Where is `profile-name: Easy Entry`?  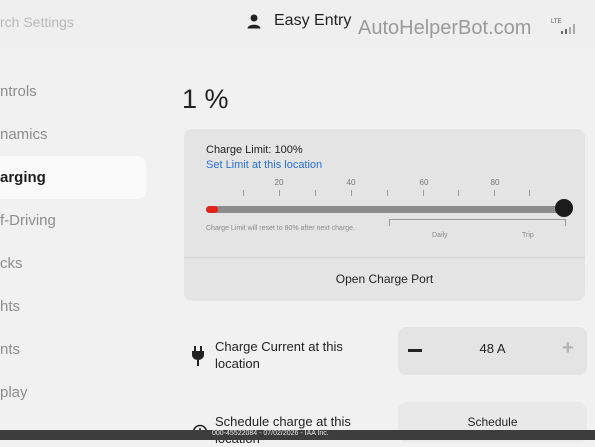 profile-name: Easy Entry is located at coordinates (313, 20).